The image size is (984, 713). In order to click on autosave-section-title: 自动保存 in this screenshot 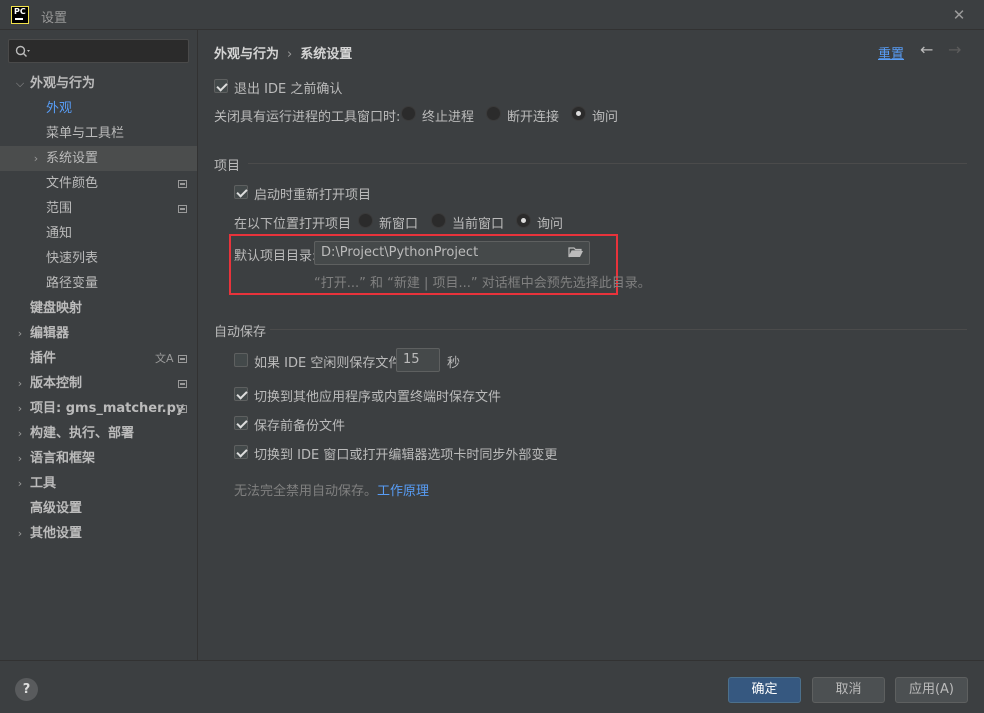, I will do `click(240, 332)`.